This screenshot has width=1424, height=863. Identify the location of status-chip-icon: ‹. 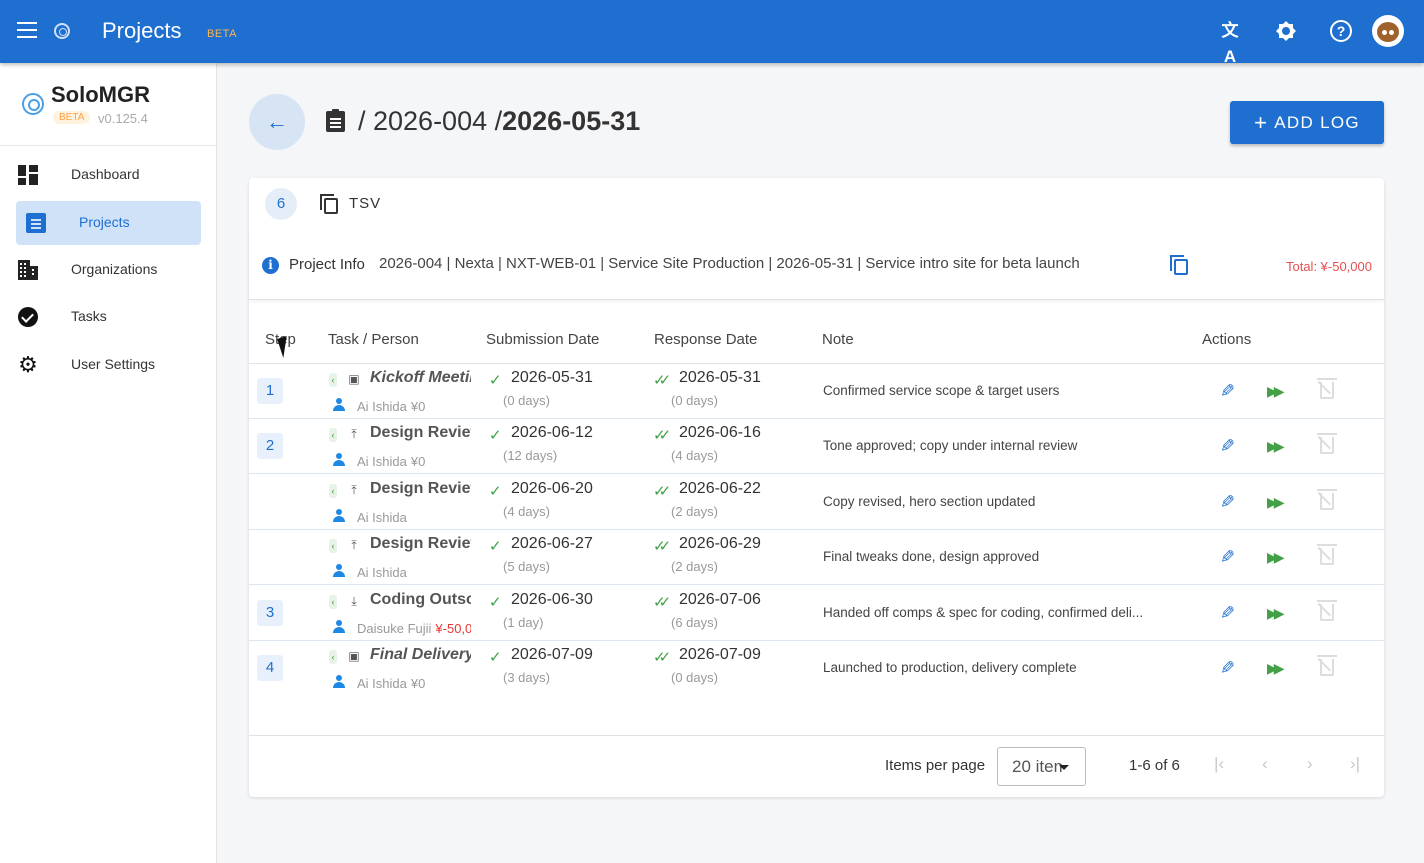
(333, 380).